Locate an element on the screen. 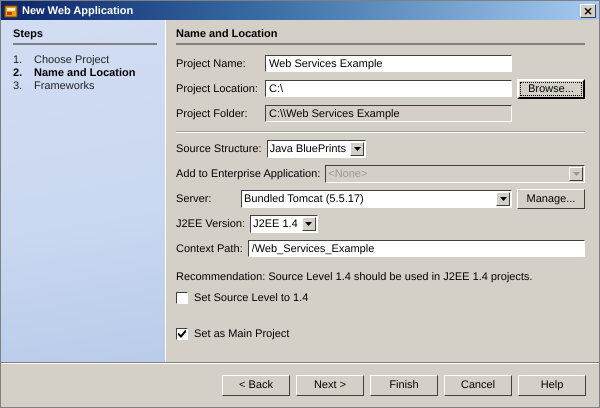  dialog-button: Next > is located at coordinates (330, 385).